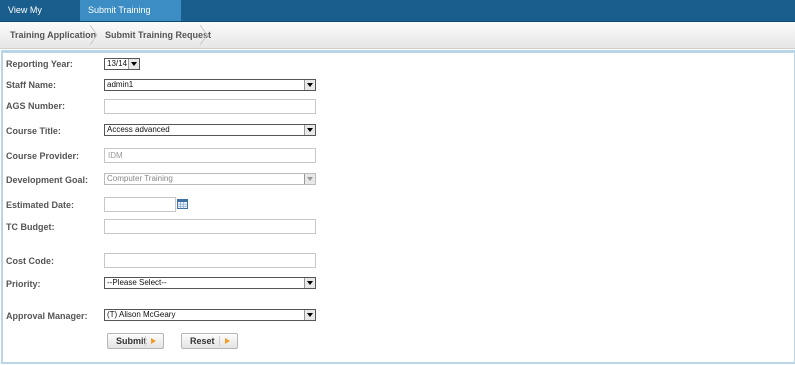 Image resolution: width=795 pixels, height=365 pixels. What do you see at coordinates (130, 18) in the screenshot?
I see `tab-submit-training-request: Submit Training Request` at bounding box center [130, 18].